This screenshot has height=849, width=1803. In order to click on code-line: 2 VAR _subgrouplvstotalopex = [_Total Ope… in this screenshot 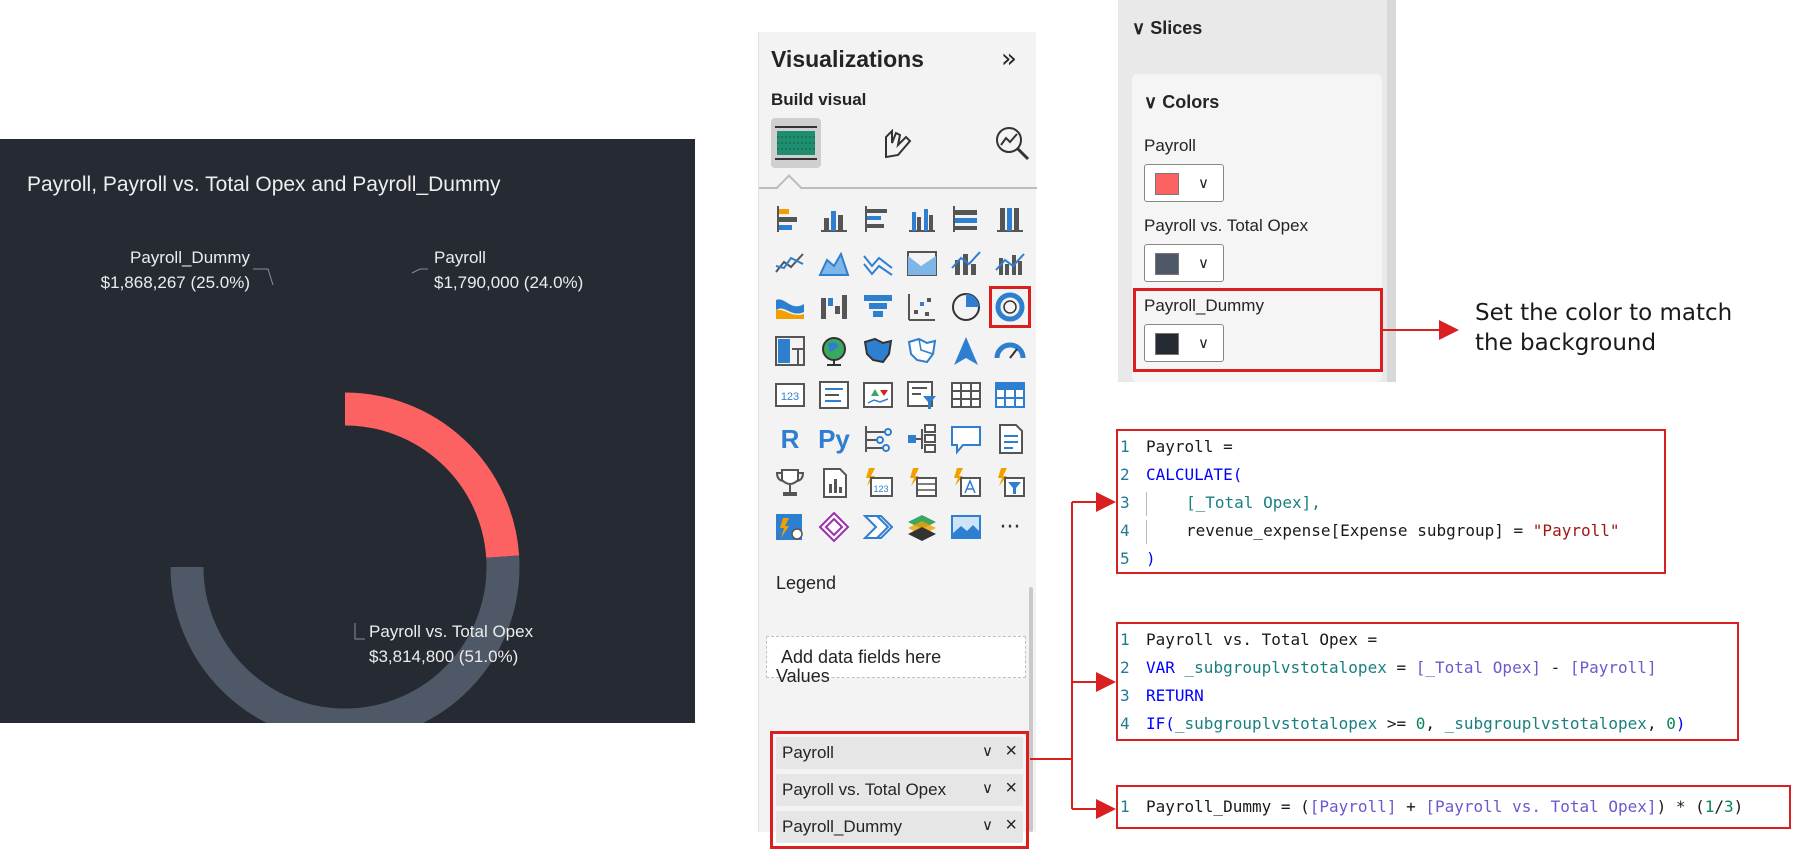, I will do `click(1388, 668)`.